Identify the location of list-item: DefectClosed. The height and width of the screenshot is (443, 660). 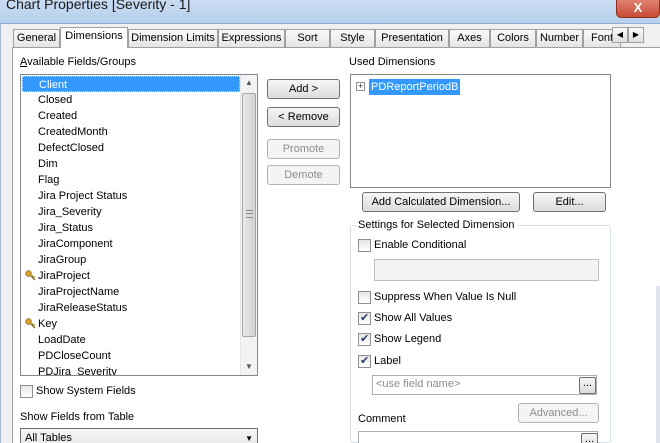
(131, 148).